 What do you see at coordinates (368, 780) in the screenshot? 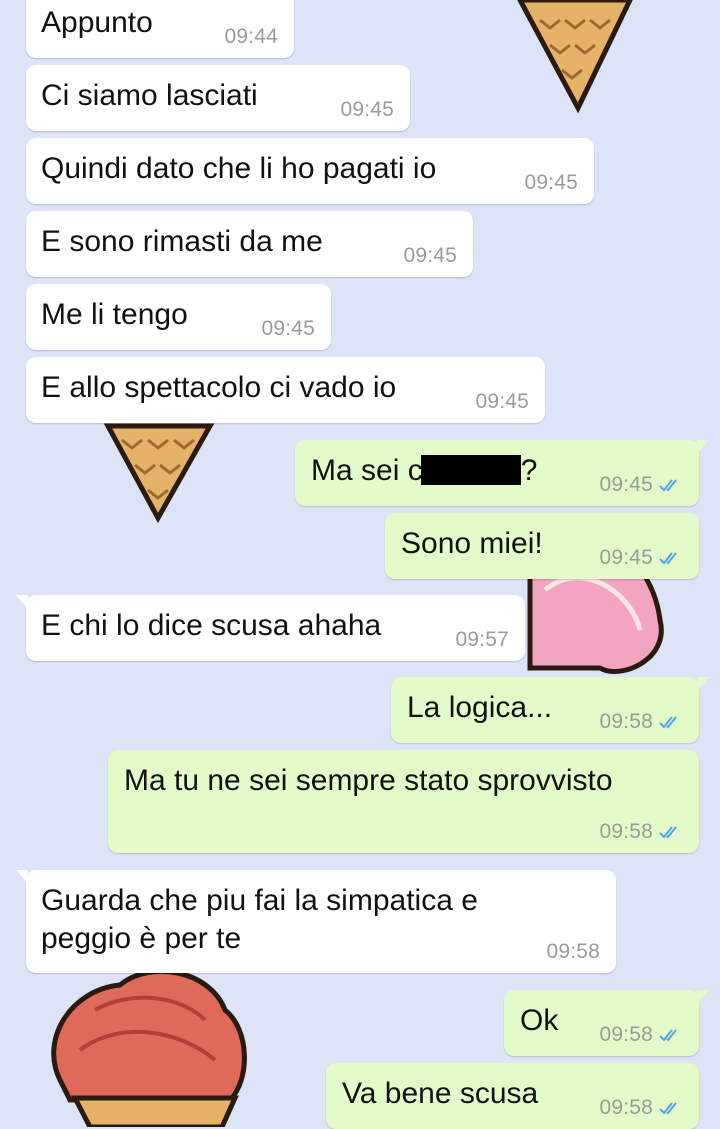
I see `message-text: Ma tu ne sei sempre stato sprovvisto` at bounding box center [368, 780].